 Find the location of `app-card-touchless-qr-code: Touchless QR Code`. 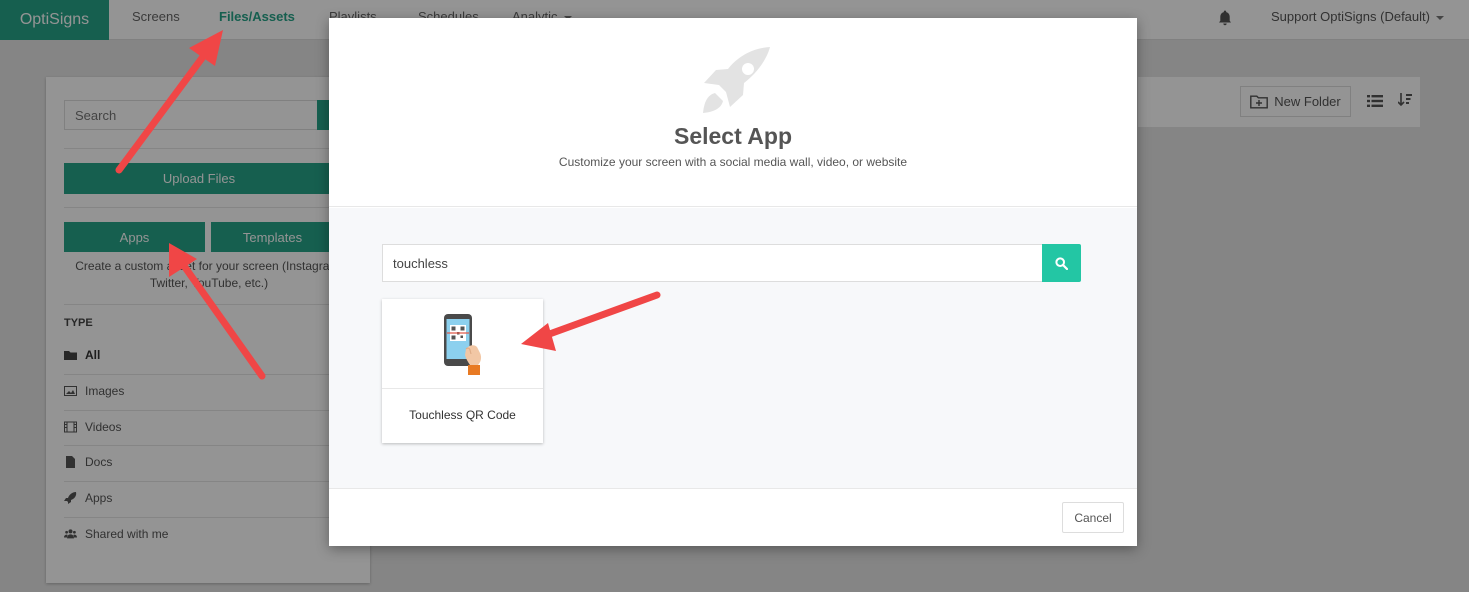

app-card-touchless-qr-code: Touchless QR Code is located at coordinates (462, 371).